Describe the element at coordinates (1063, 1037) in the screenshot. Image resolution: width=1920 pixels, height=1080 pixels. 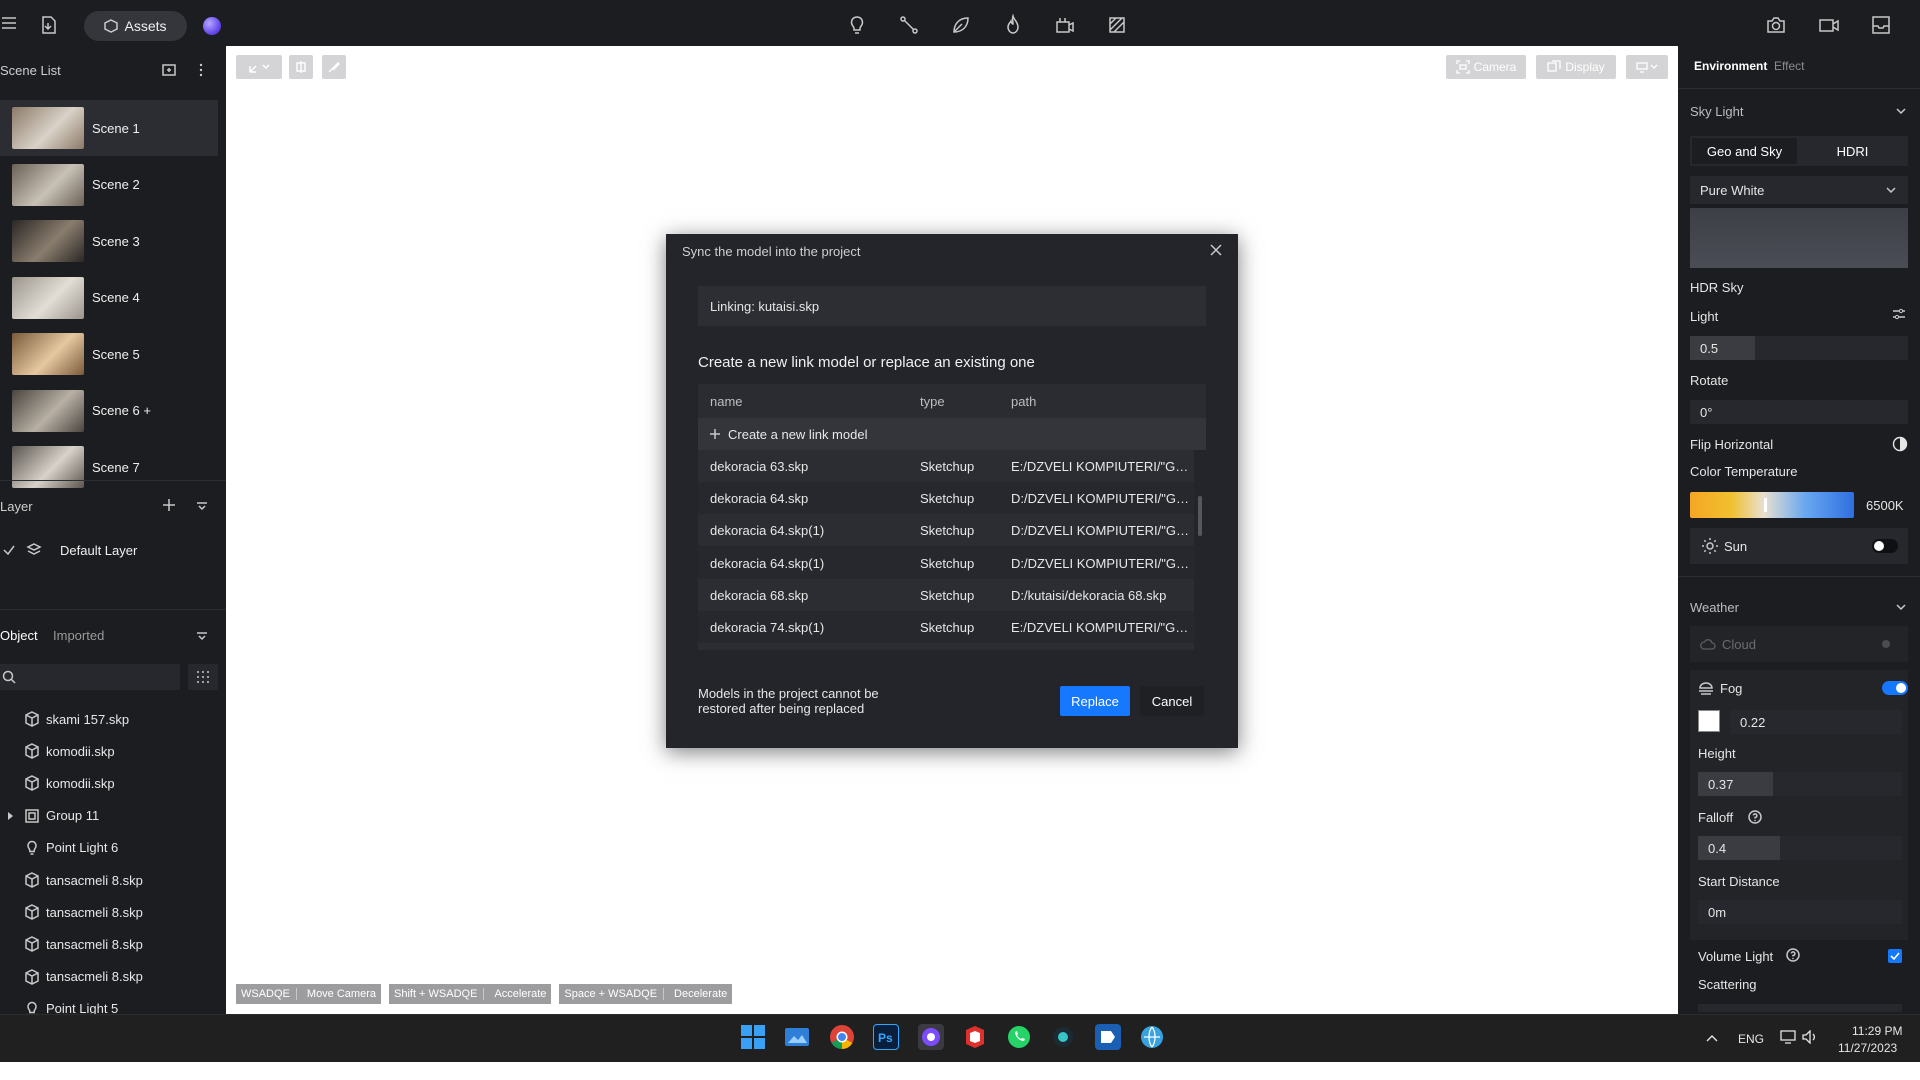
I see `cleanup-icon` at that location.